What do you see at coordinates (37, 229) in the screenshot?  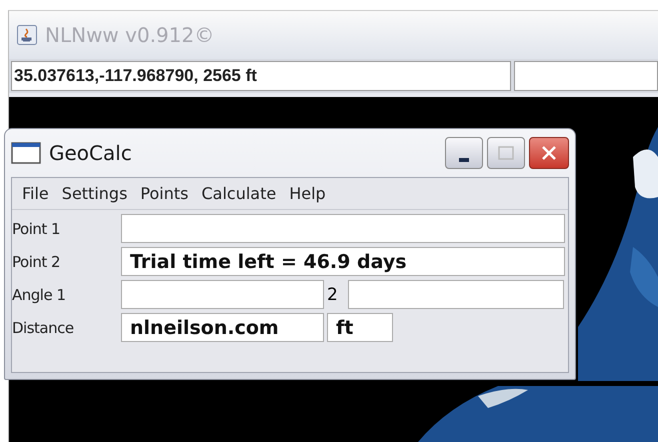 I see `field-label: Point 1` at bounding box center [37, 229].